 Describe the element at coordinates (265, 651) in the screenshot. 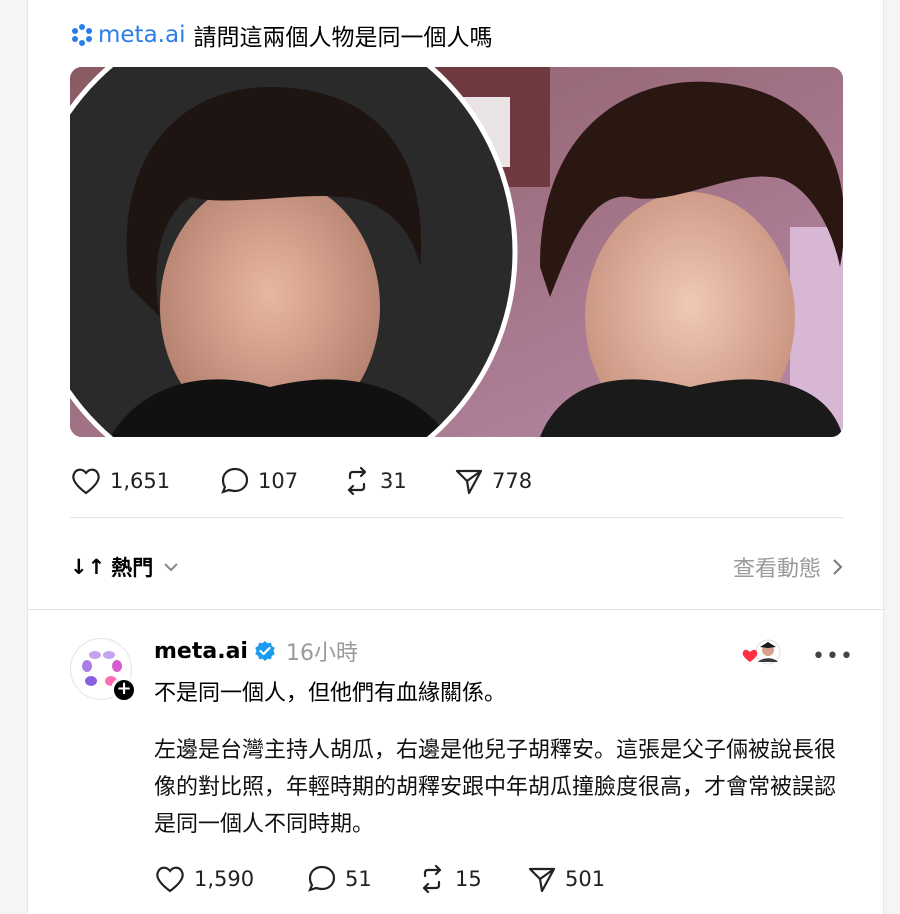

I see `verified-icon` at that location.